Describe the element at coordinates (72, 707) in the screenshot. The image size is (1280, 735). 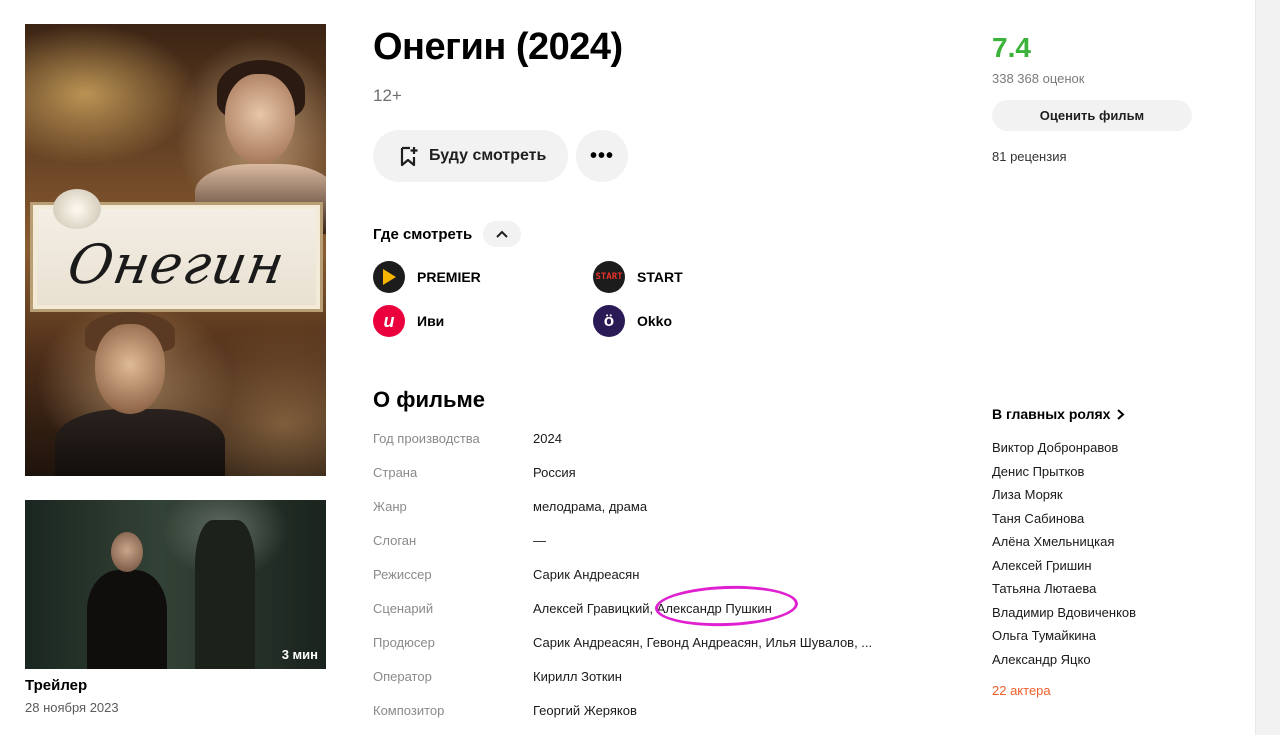
I see `trailer-date: 28 ноября 2023` at that location.